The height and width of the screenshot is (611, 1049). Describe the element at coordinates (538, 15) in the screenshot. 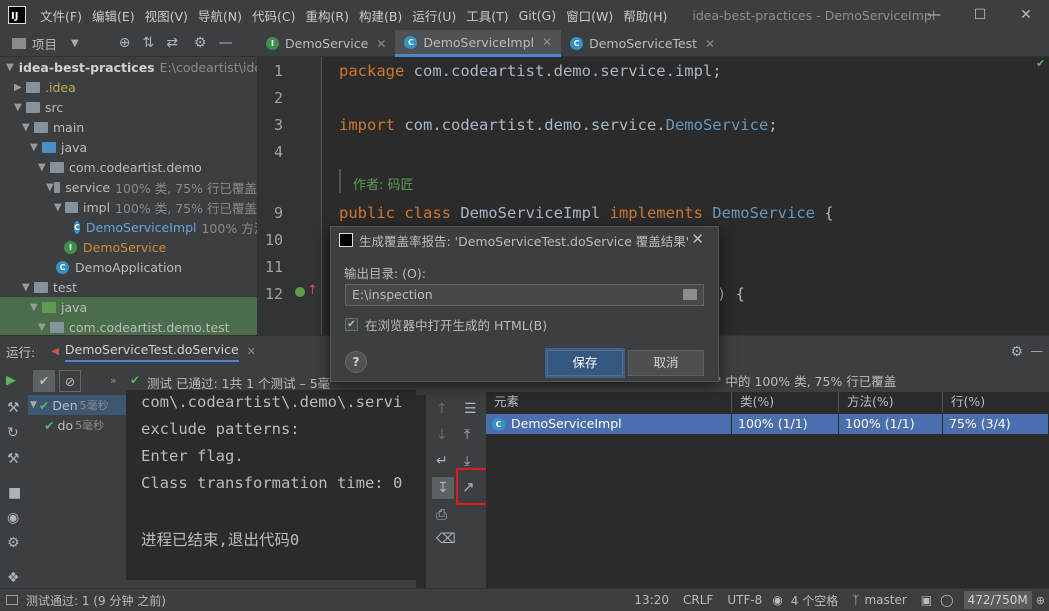

I see `menu-git: Git(G)` at that location.